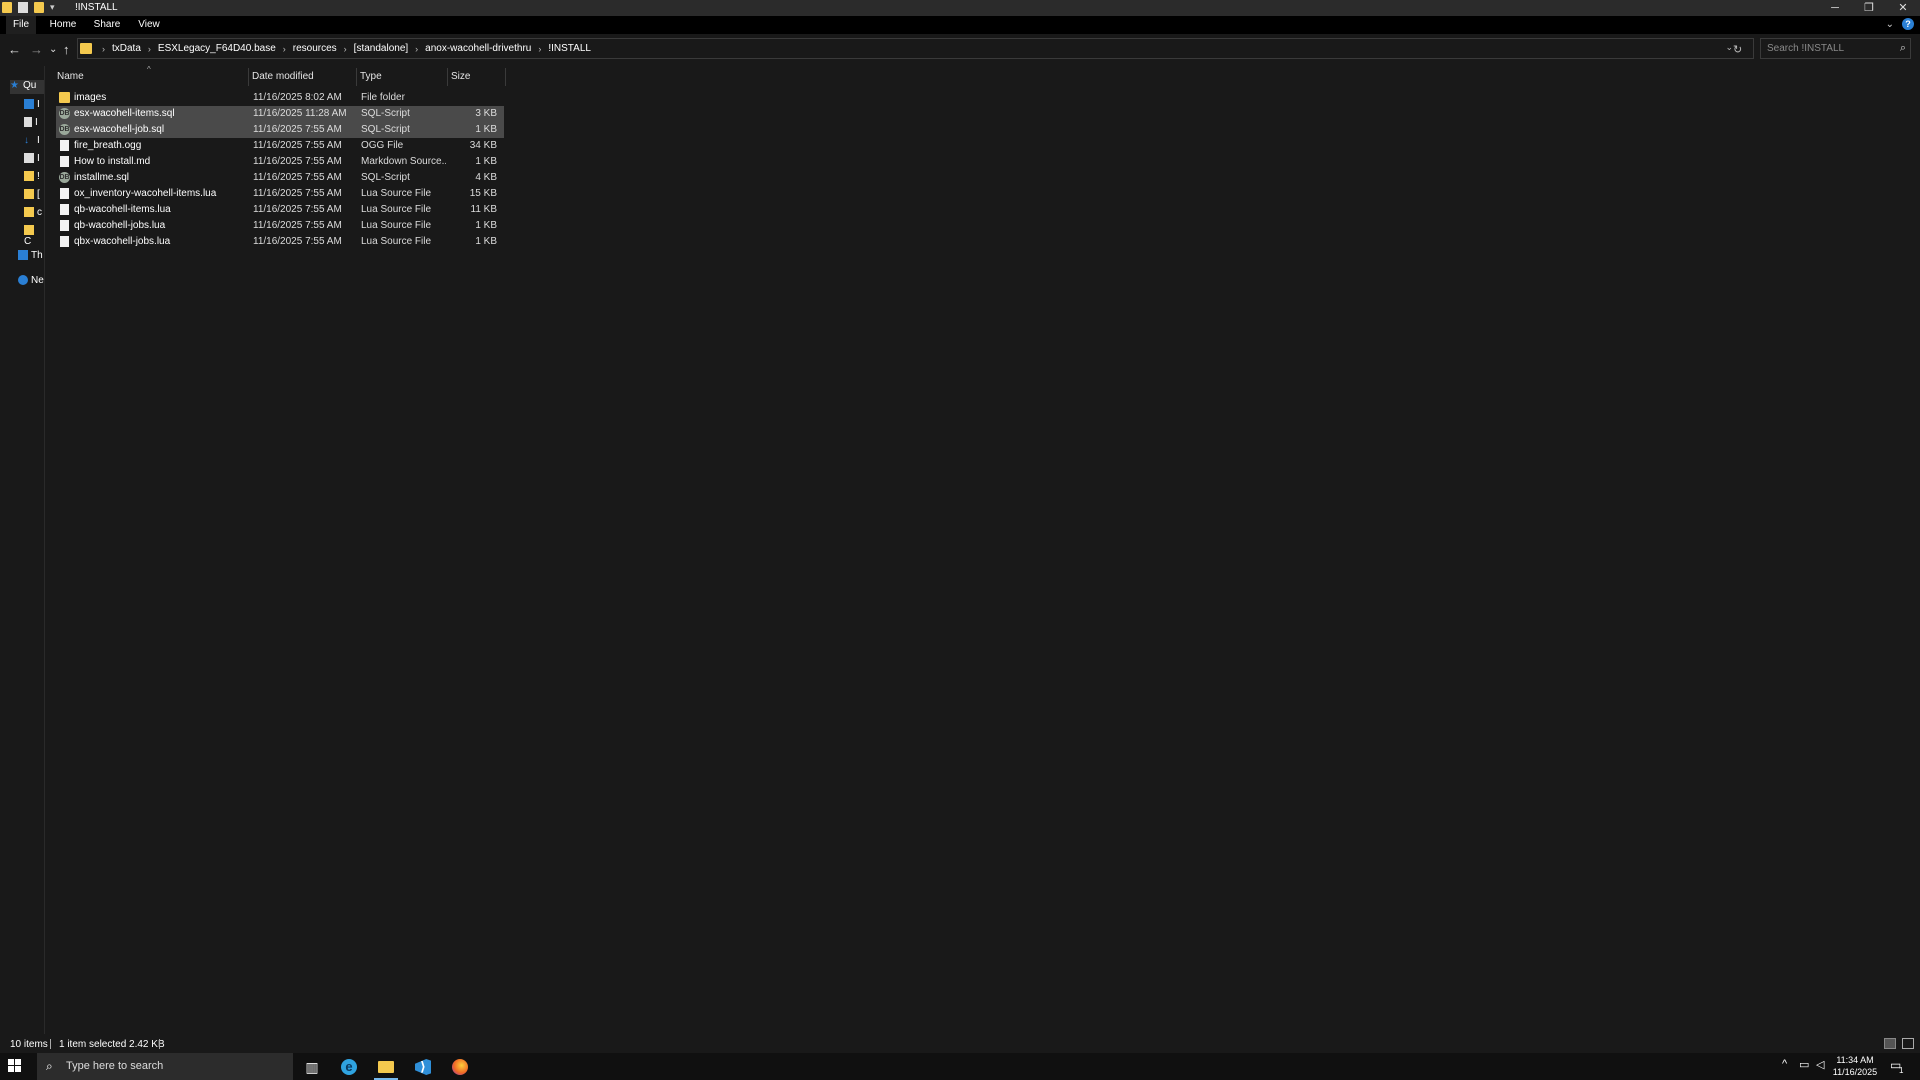 The image size is (1920, 1080). What do you see at coordinates (63, 25) in the screenshot?
I see `tab-home: Home` at bounding box center [63, 25].